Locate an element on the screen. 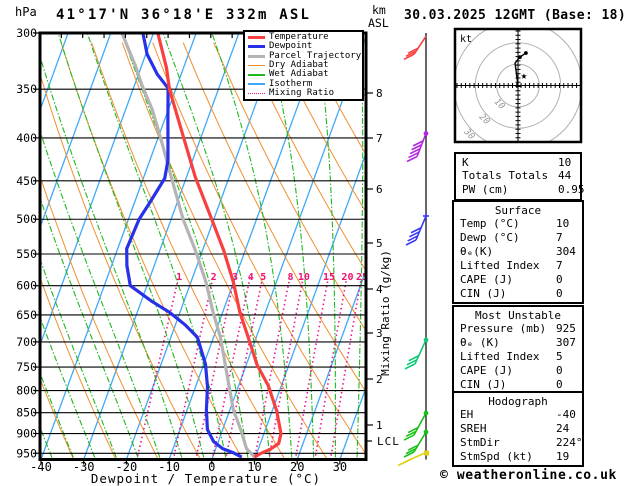  km-tick-label: 1 is located at coordinates (379, 425).